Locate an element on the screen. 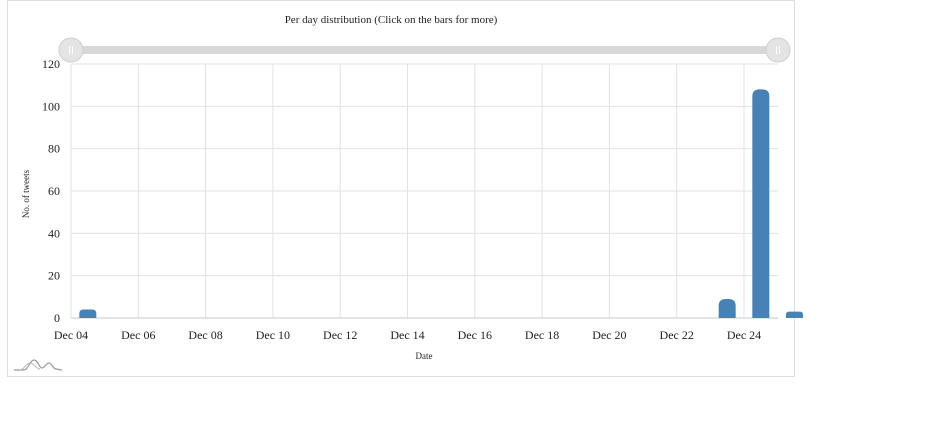 This screenshot has width=951, height=432. range-slider-left-handle is located at coordinates (71, 50).